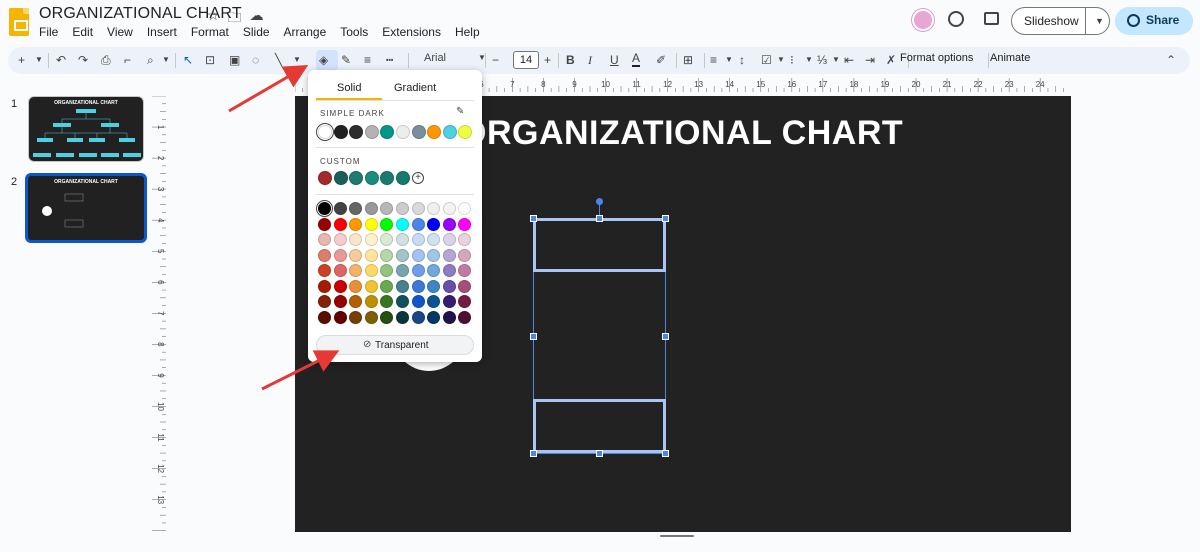  Describe the element at coordinates (349, 88) in the screenshot. I see `tab-solid: Solid` at that location.